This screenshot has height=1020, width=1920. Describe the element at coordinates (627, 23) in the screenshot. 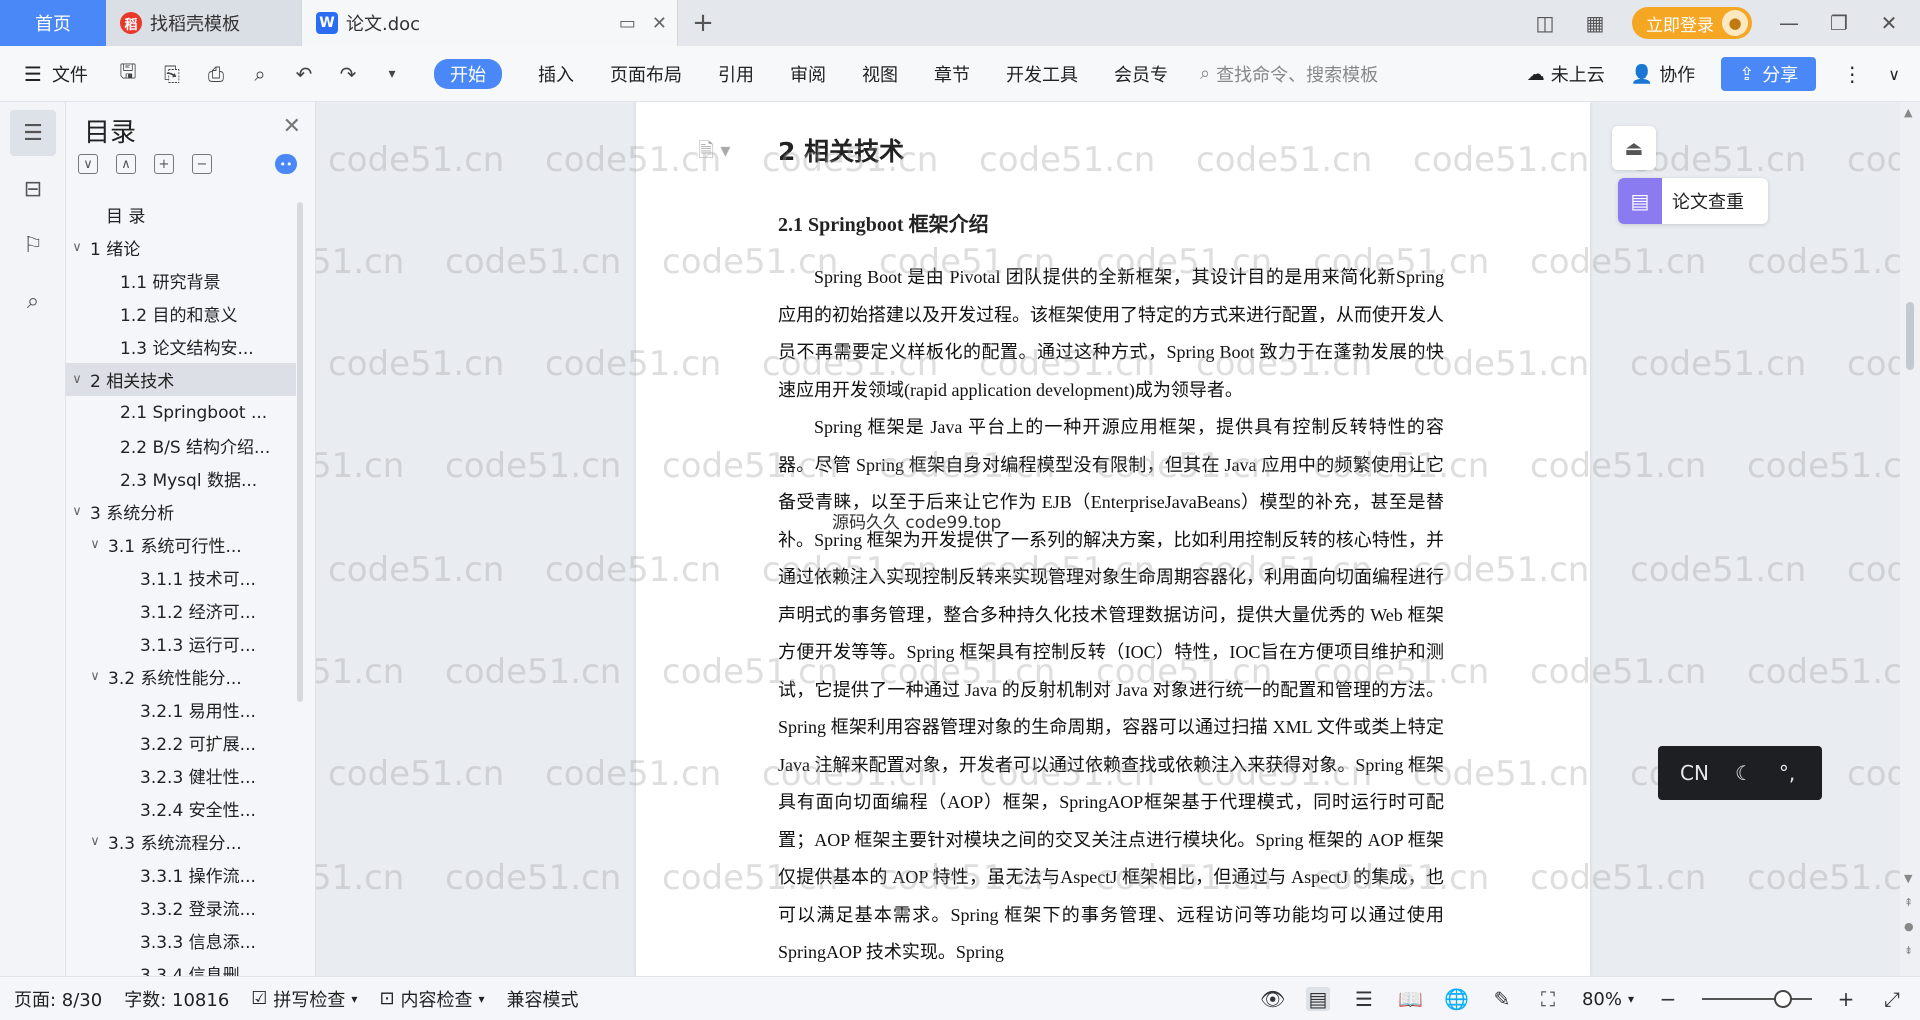

I see `monitor-icon: ▭` at that location.